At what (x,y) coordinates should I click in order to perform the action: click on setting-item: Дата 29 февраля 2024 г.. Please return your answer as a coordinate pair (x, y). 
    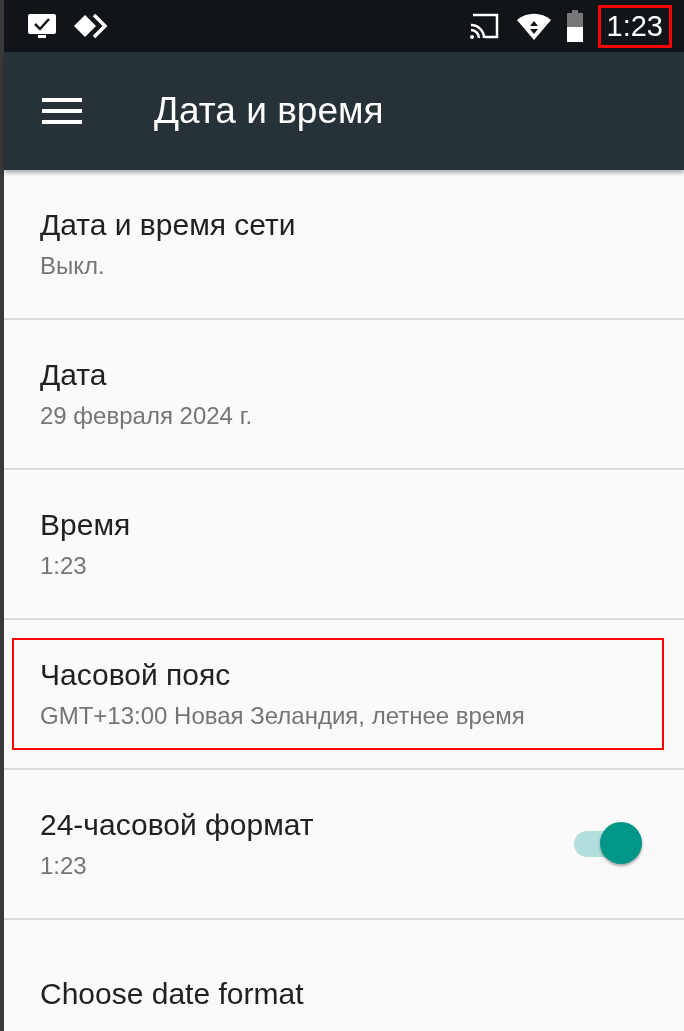
    Looking at the image, I should click on (338, 394).